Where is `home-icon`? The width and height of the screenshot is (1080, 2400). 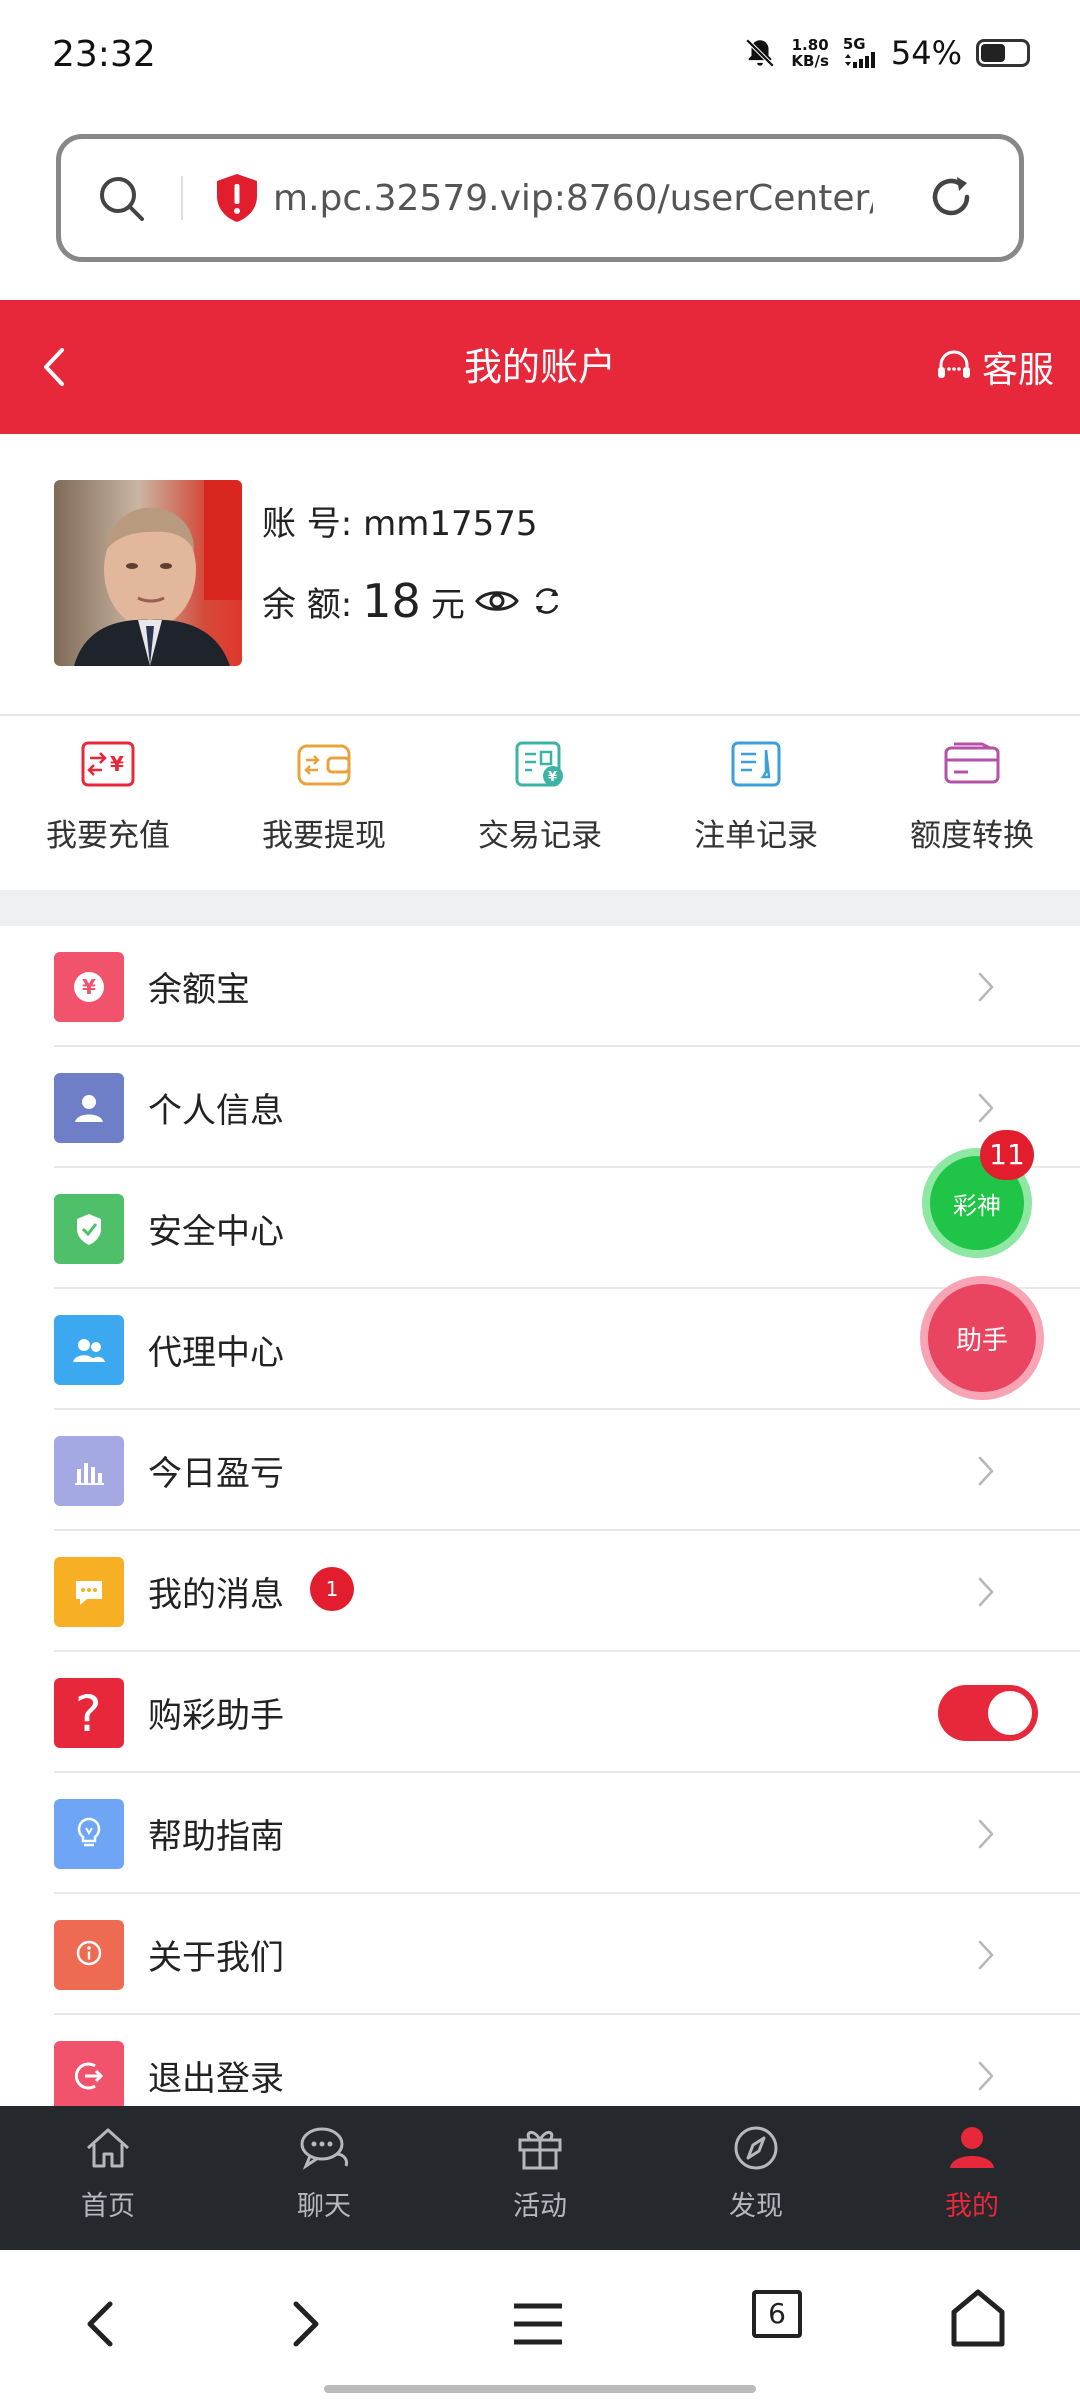
home-icon is located at coordinates (108, 2148).